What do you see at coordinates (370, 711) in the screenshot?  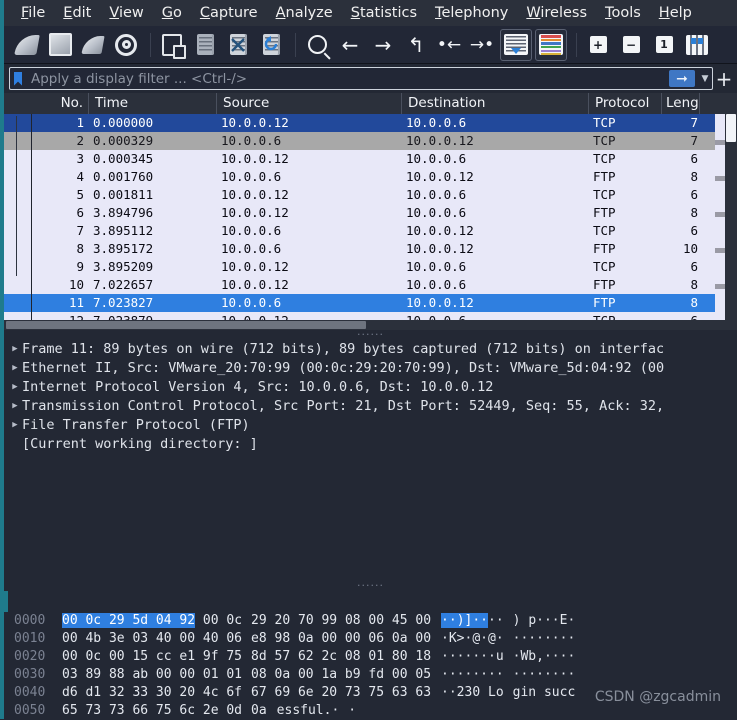 I see `hex-dump-row: 0050 65 73 73 66 75 6c 2e 0d 0a essful.· ·` at bounding box center [370, 711].